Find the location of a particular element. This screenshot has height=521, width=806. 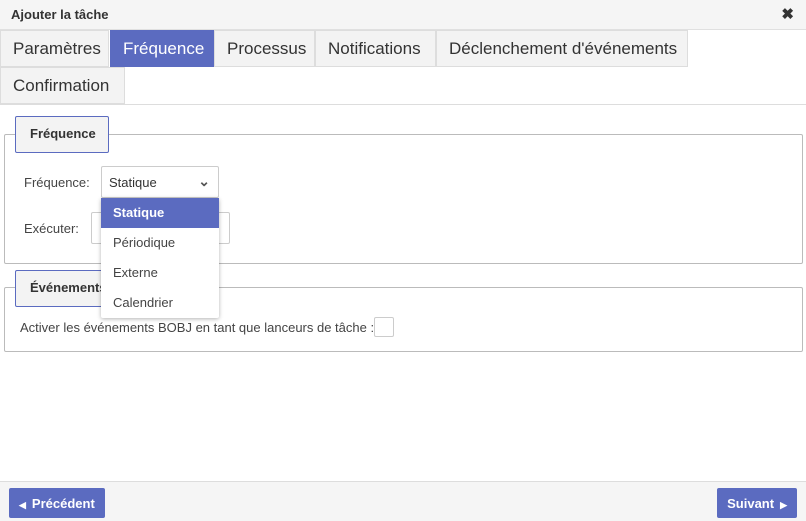

tab-frequence: Fréquence is located at coordinates (162, 48).